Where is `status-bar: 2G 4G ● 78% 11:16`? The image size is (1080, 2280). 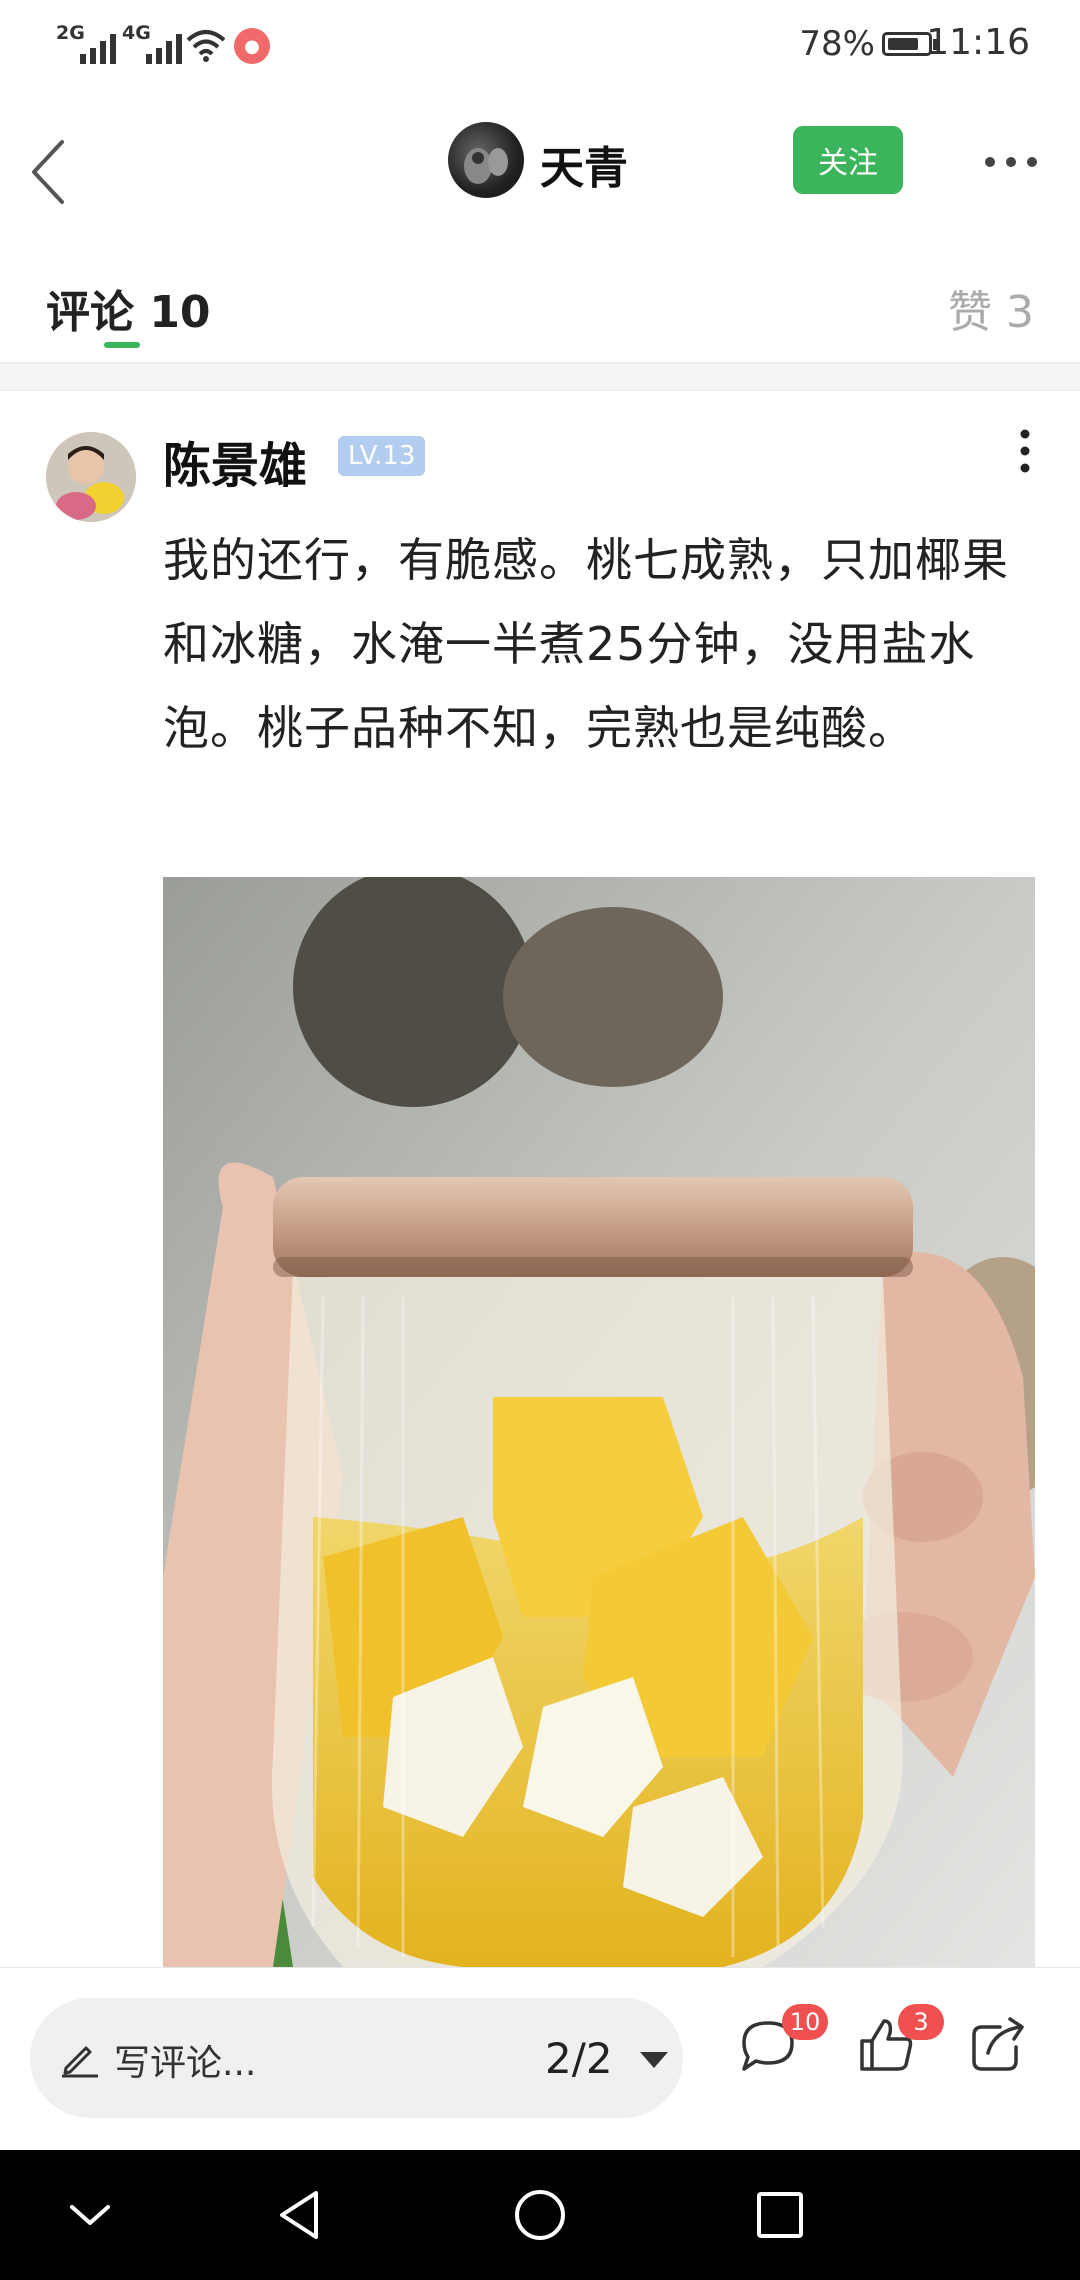
status-bar: 2G 4G ● 78% 11:16 is located at coordinates (540, 46).